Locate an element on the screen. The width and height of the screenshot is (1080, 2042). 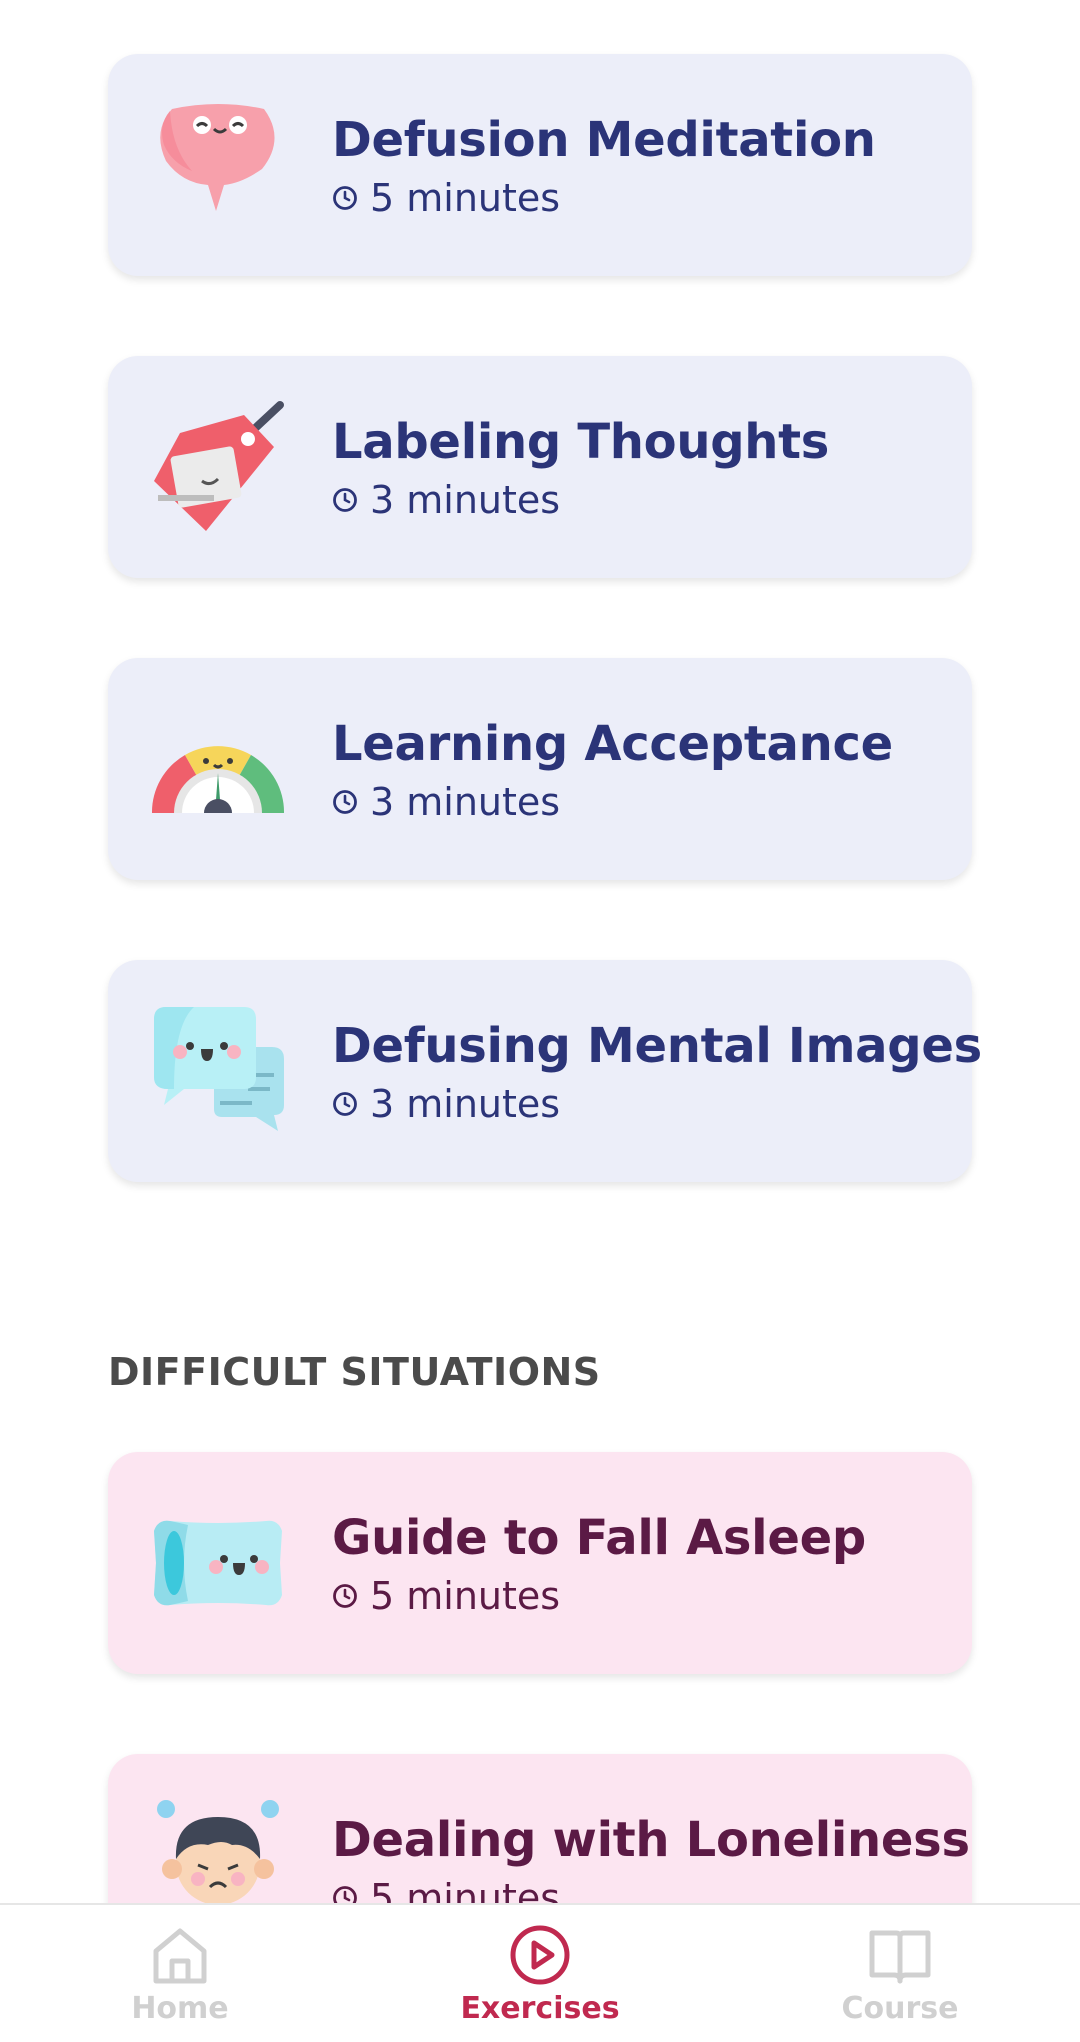
exercise-card-guide-to-fall-asleep: Guide to Fall Asleep 5 minutes is located at coordinates (540, 1563).